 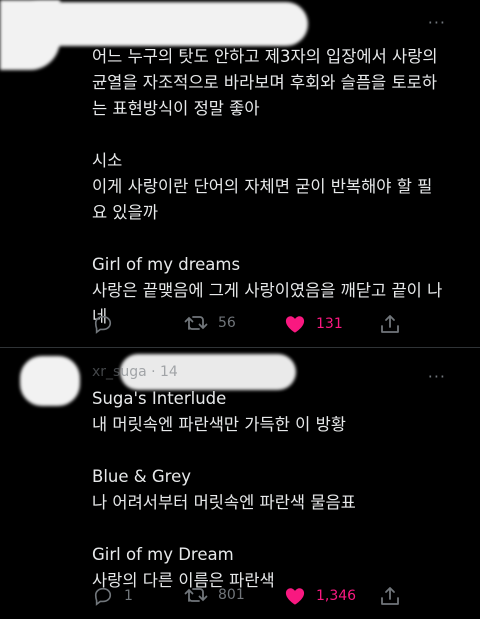 I want to click on reply-button: 1, so click(x=112, y=596).